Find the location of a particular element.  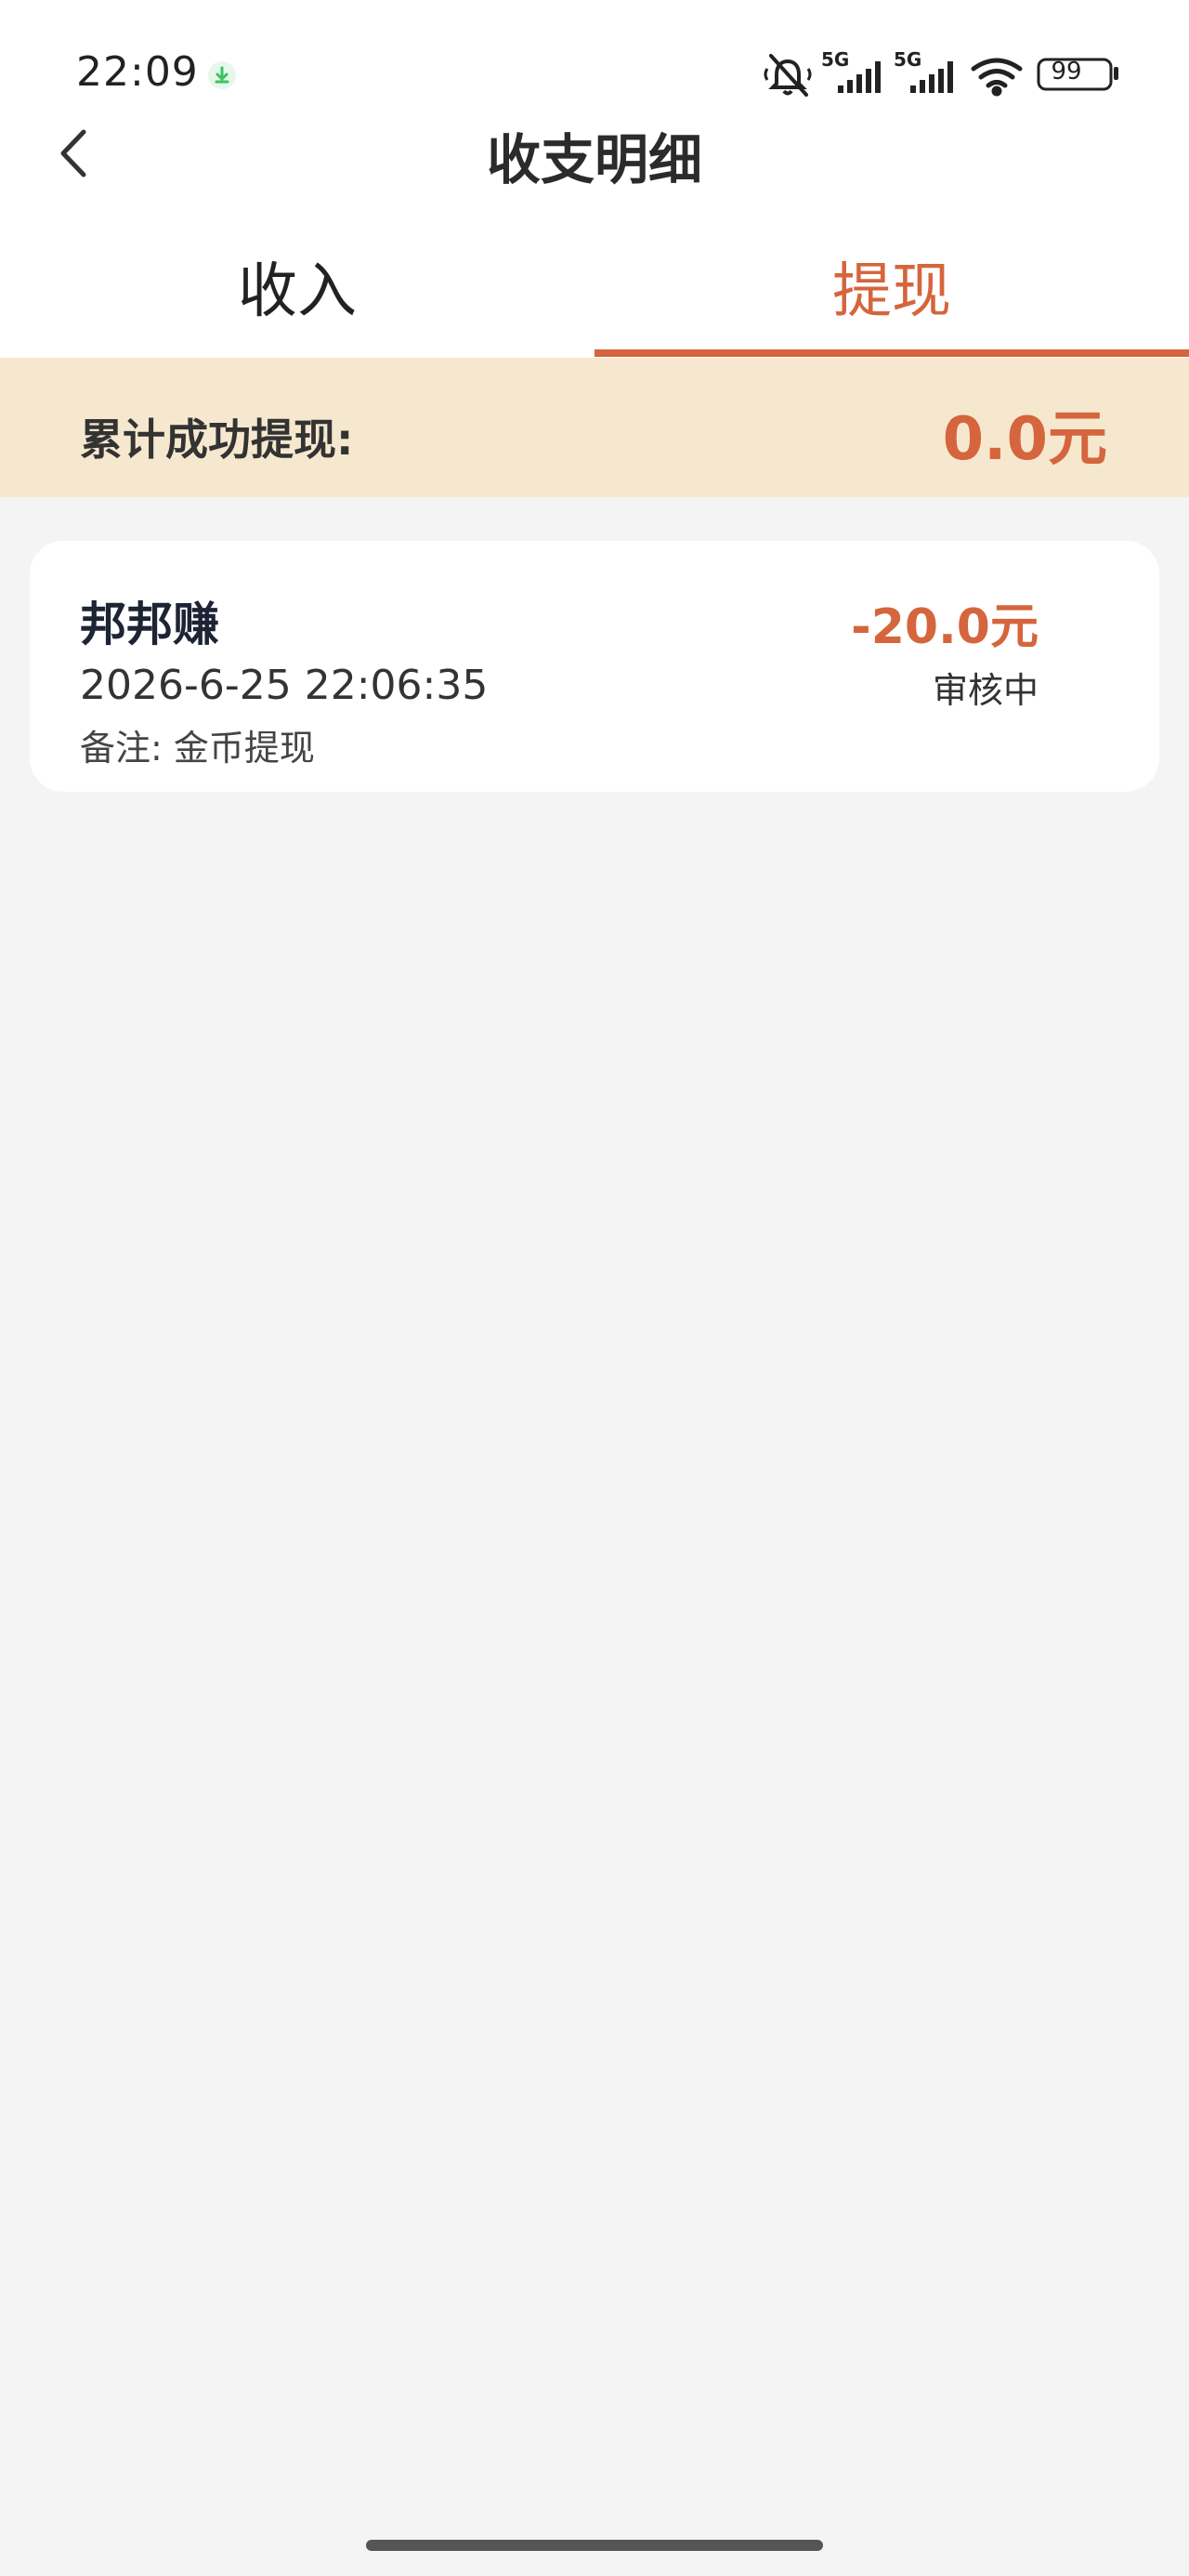

record-name: 邦邦赚 is located at coordinates (149, 624).